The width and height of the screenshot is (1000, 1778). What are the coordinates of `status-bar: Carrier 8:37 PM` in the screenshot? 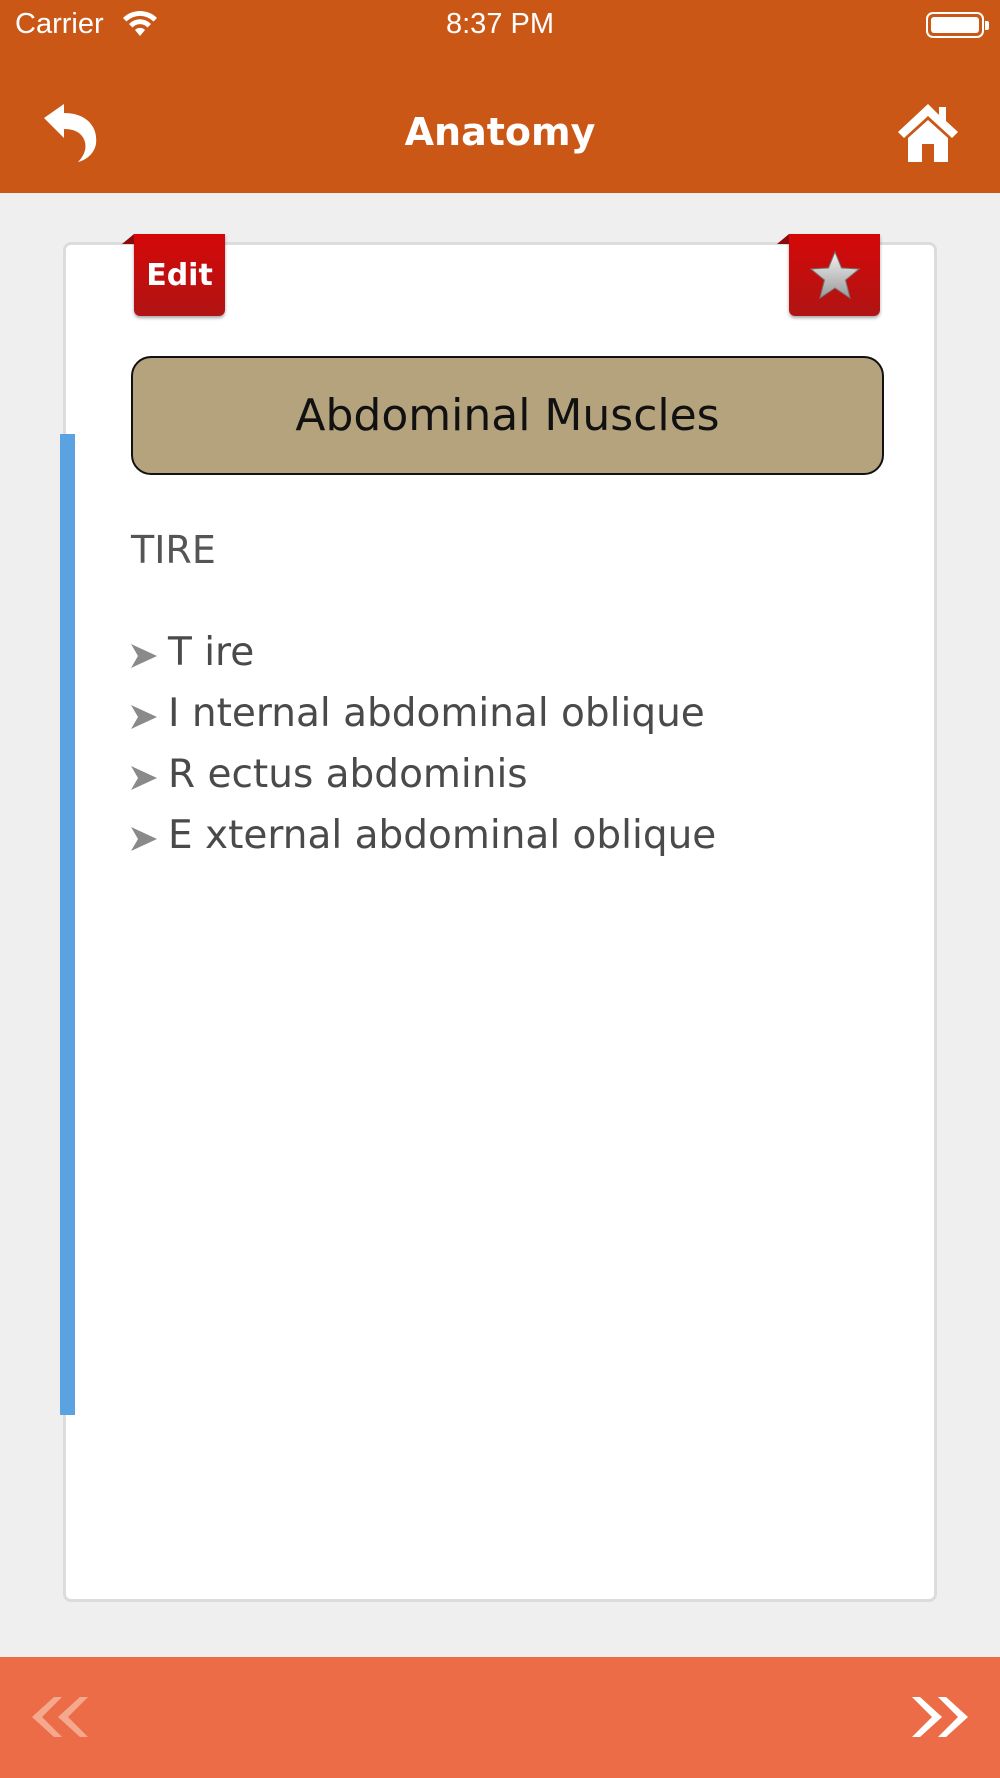 It's located at (500, 25).